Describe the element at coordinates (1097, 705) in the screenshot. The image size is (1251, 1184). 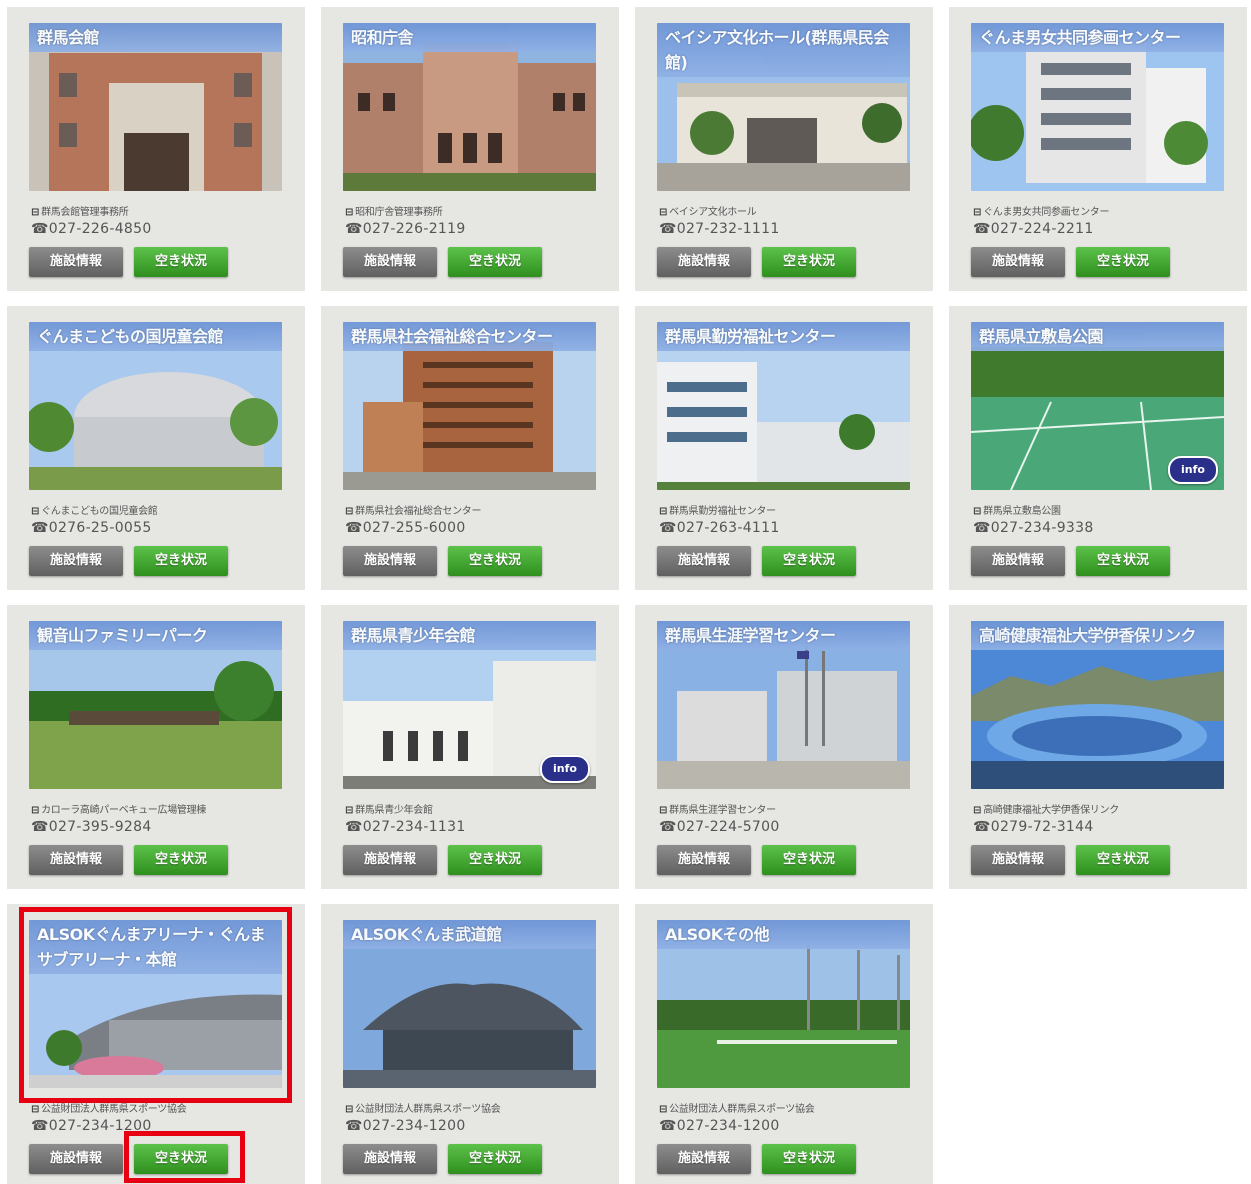
I see `facility-photo: 高崎健康福祉大学伊香保リンク` at that location.